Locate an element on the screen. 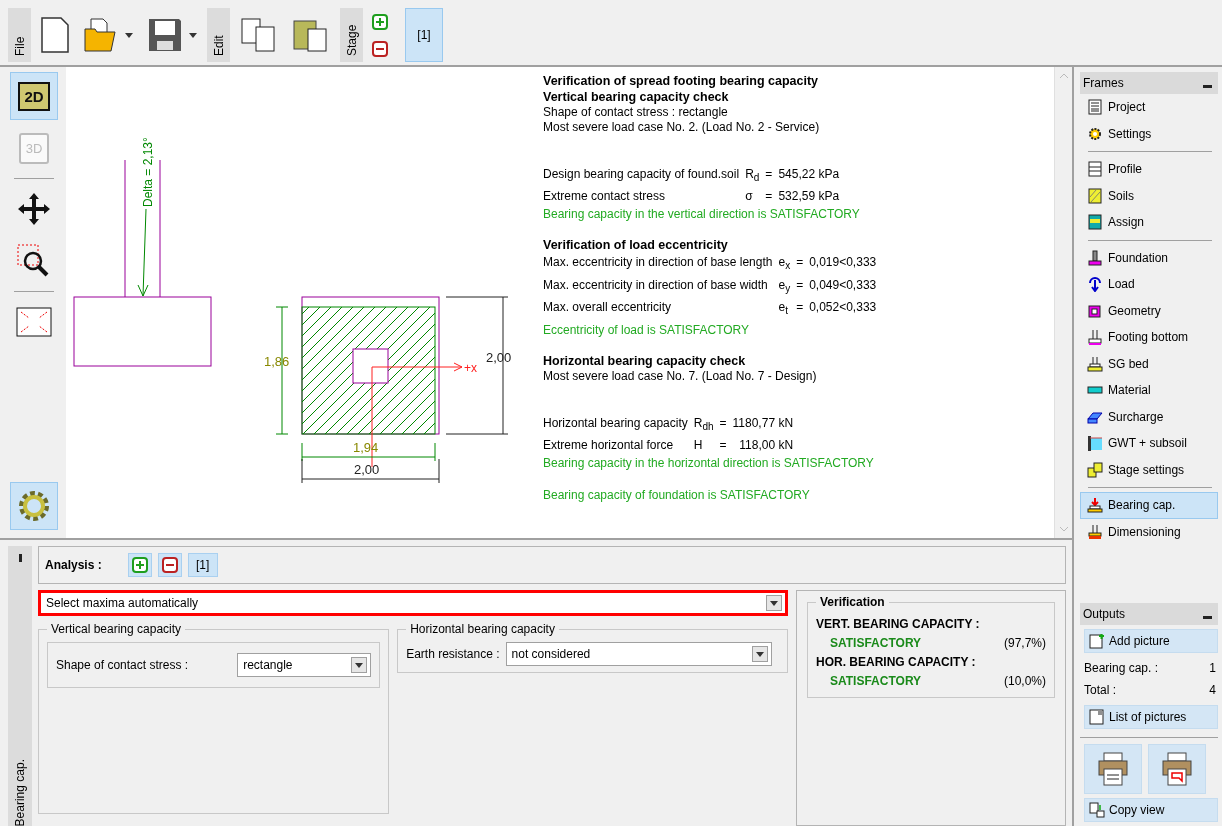  frame-item: Load is located at coordinates (1149, 284).